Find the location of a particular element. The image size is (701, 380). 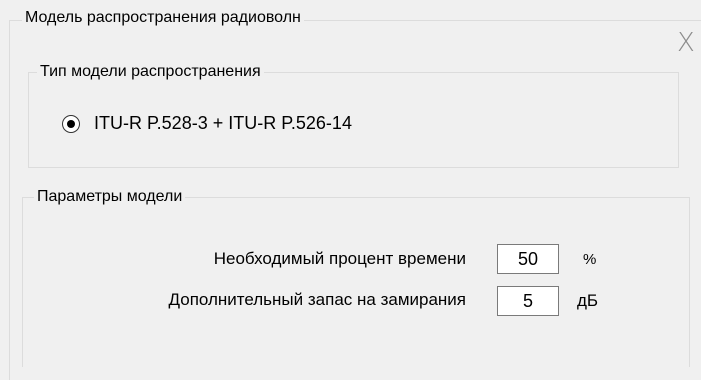

fade-margin-label: Дополнительный запас на замирания is located at coordinates (317, 299).